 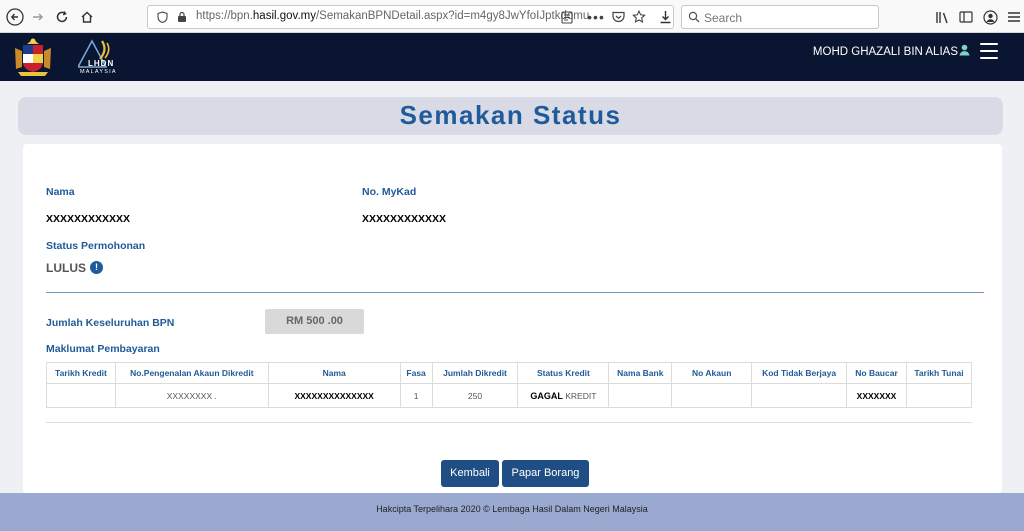 What do you see at coordinates (334, 373) in the screenshot?
I see `col-nama: Nama` at bounding box center [334, 373].